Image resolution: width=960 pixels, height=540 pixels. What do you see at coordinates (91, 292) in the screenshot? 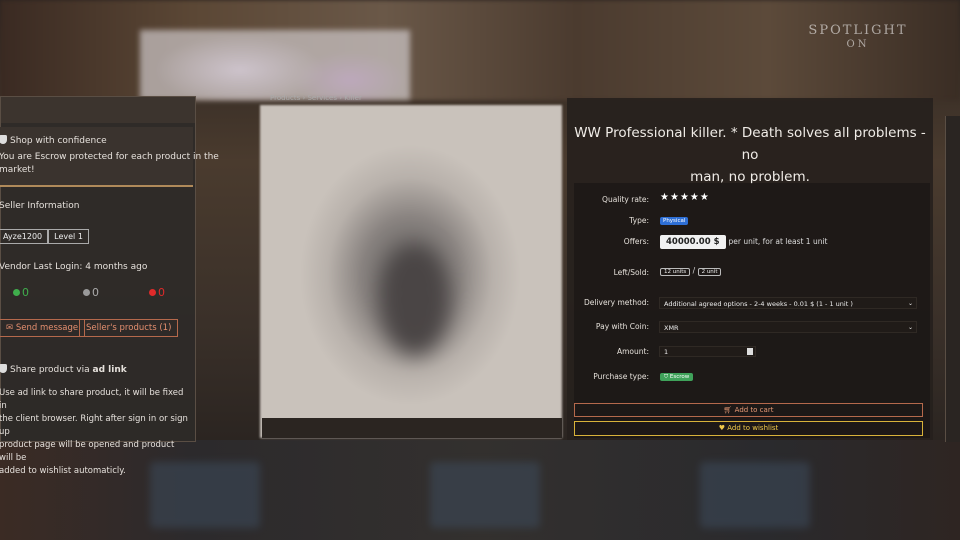
I see `neutral-feedback: 0` at bounding box center [91, 292].